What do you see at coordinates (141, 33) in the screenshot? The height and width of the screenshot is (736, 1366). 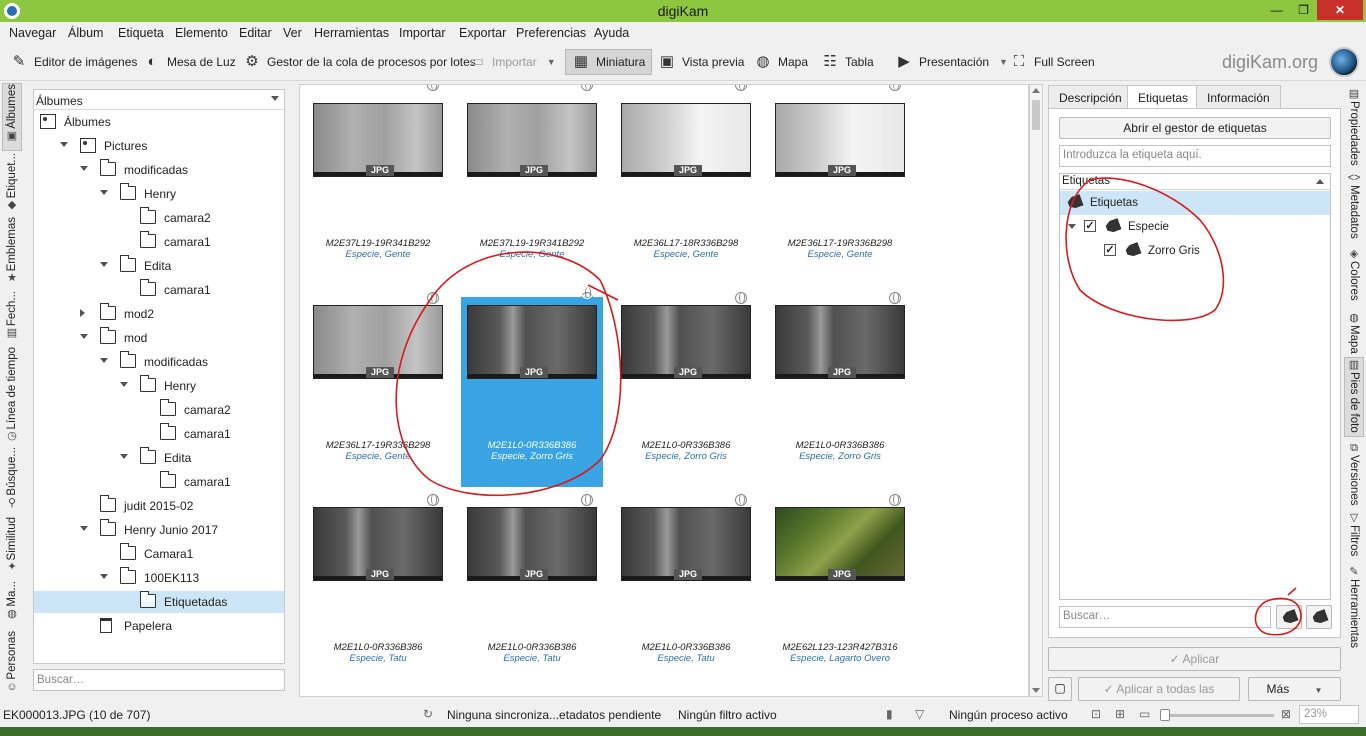 I see `menu-etiqueta: Etiqueta` at bounding box center [141, 33].